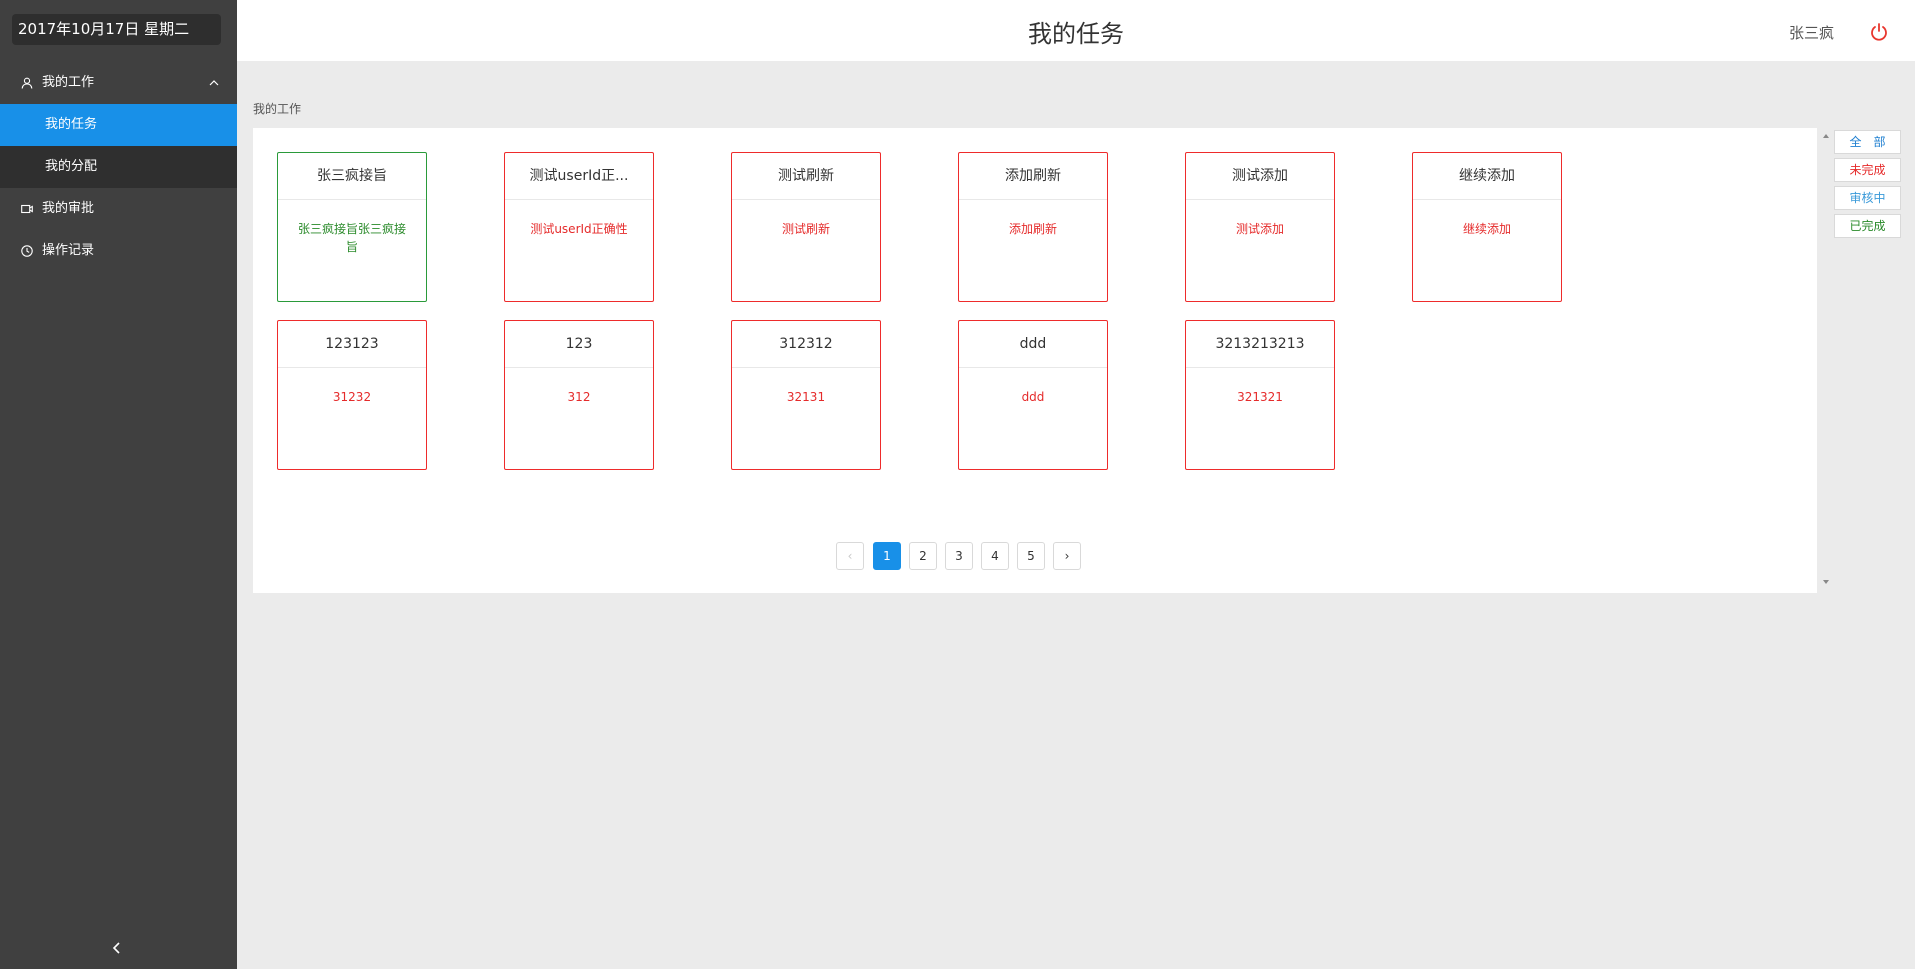  I want to click on task-card: 张三疯接旨 张三疯接旨张三疯接旨, so click(352, 227).